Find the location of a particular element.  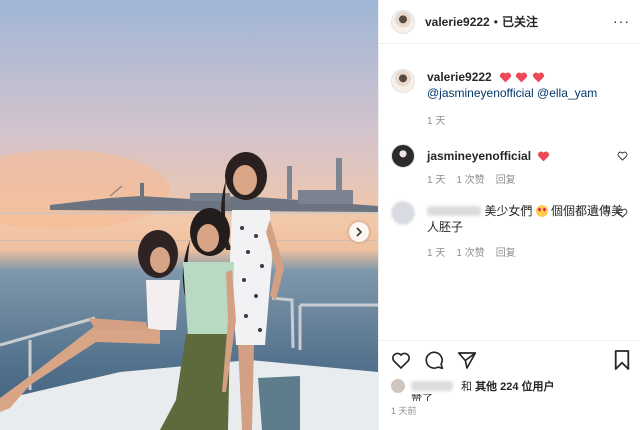

caption-time: 1 天 is located at coordinates (436, 122).